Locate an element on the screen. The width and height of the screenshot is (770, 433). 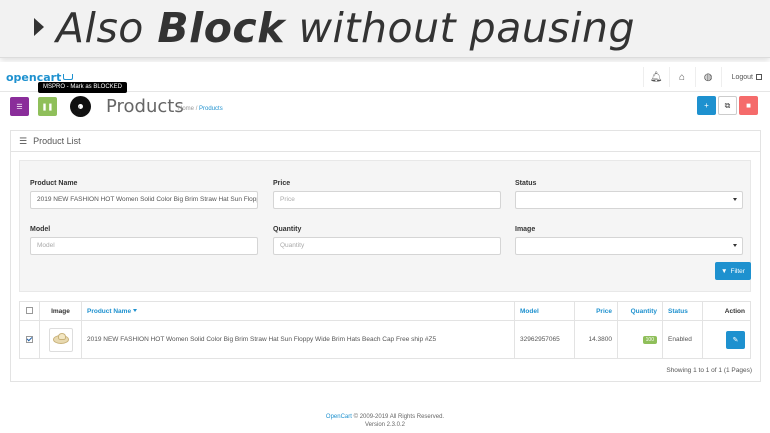
mspro-pause-button: ❚❚ is located at coordinates (47, 106).